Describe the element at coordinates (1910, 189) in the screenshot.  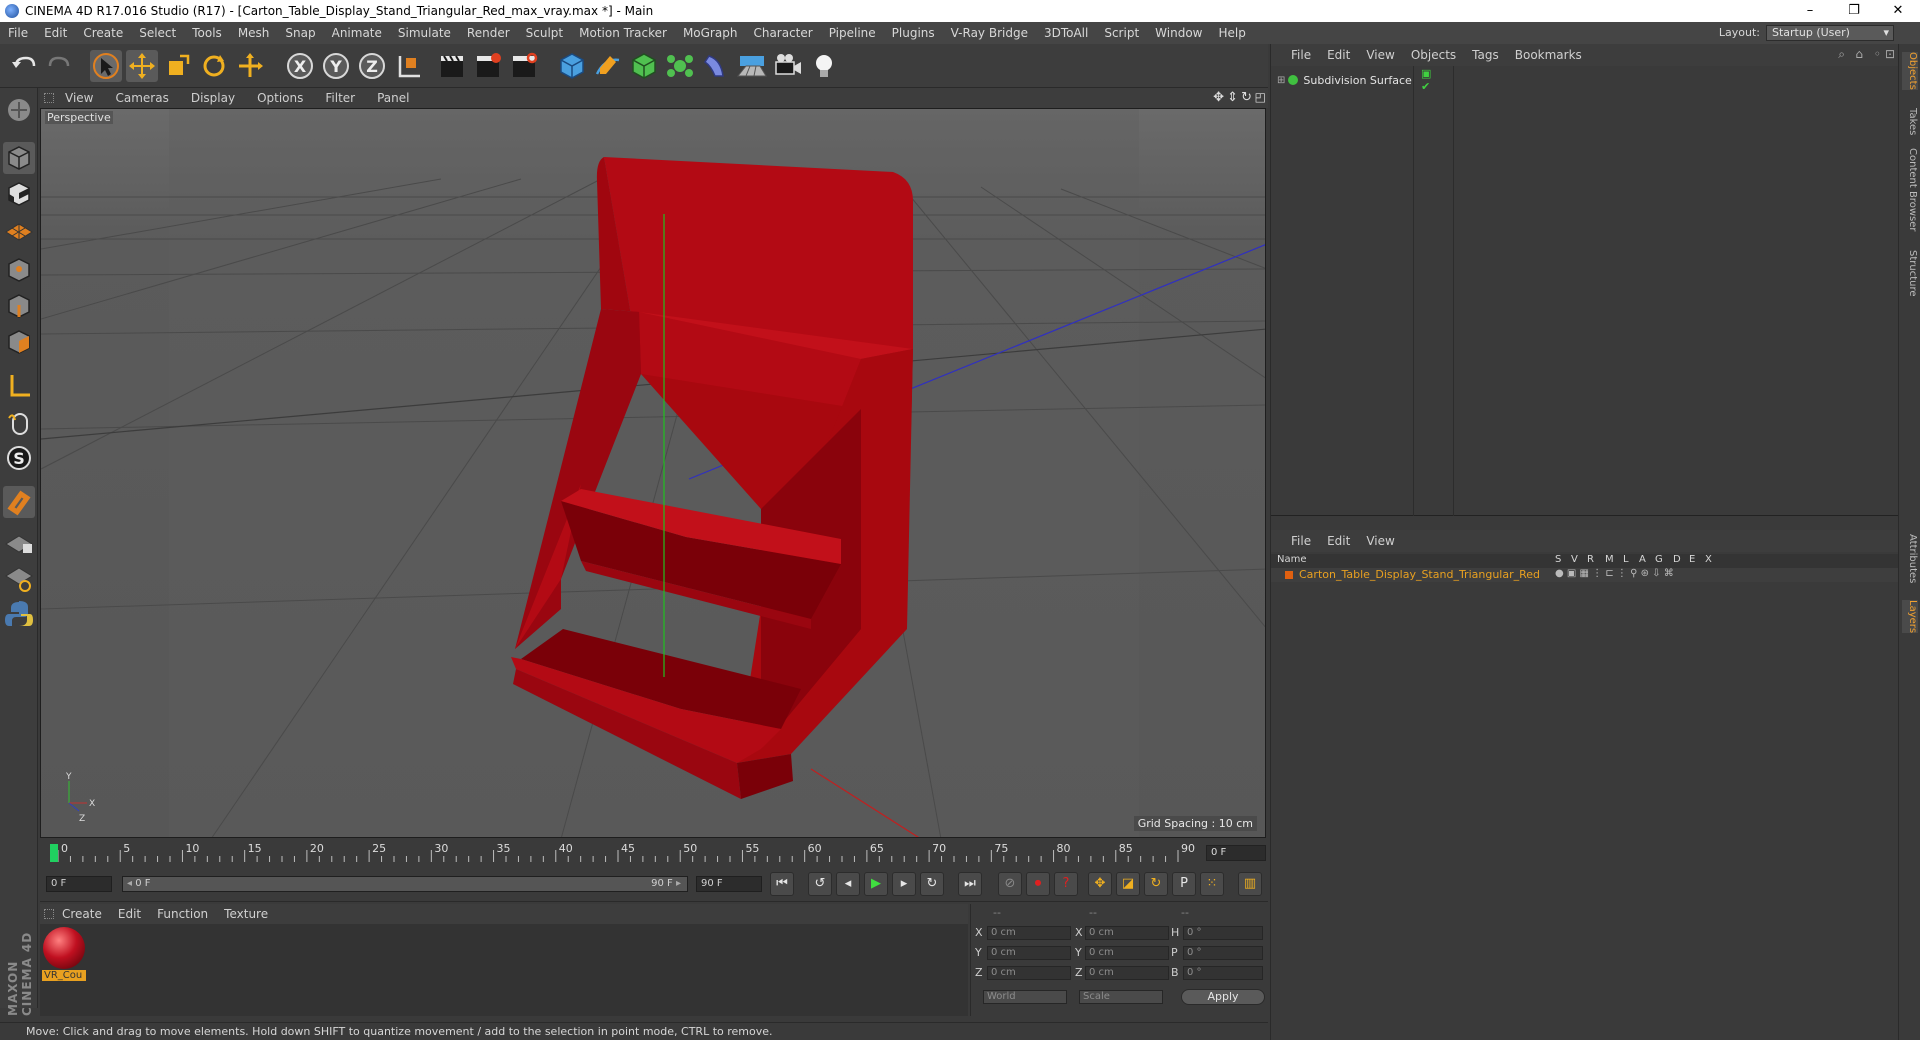
I see `tab-content-browser: Content Browser` at that location.